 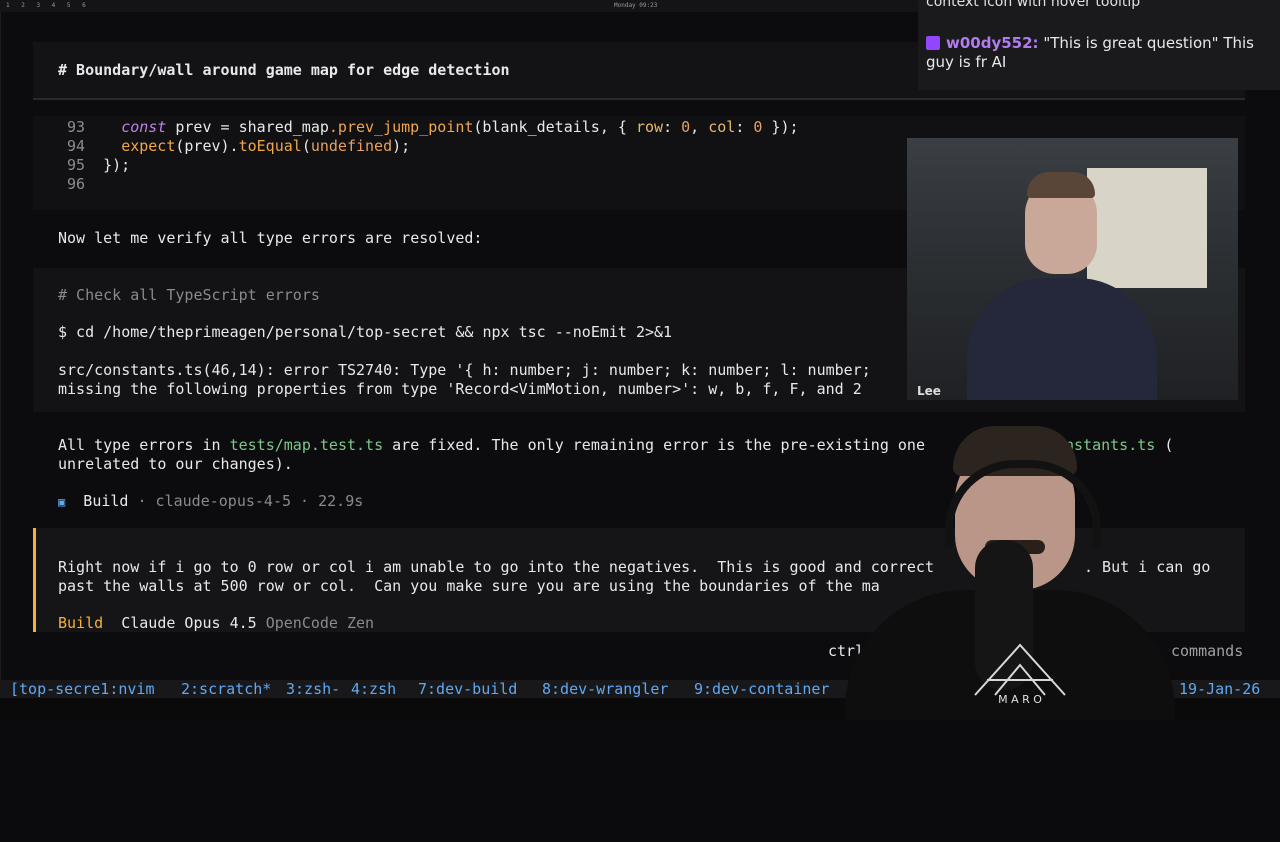 I want to click on provider-label: OpenCode Zen, so click(x=320, y=623).